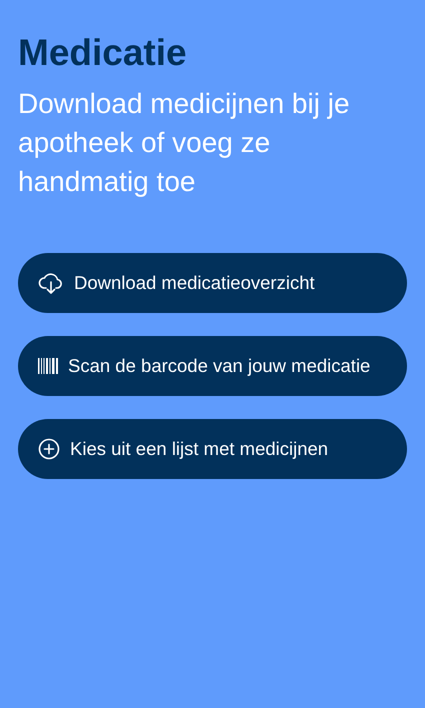 The height and width of the screenshot is (708, 425). Describe the element at coordinates (212, 449) in the screenshot. I see `action-button: Kies uit een lijst met medicijnen` at that location.